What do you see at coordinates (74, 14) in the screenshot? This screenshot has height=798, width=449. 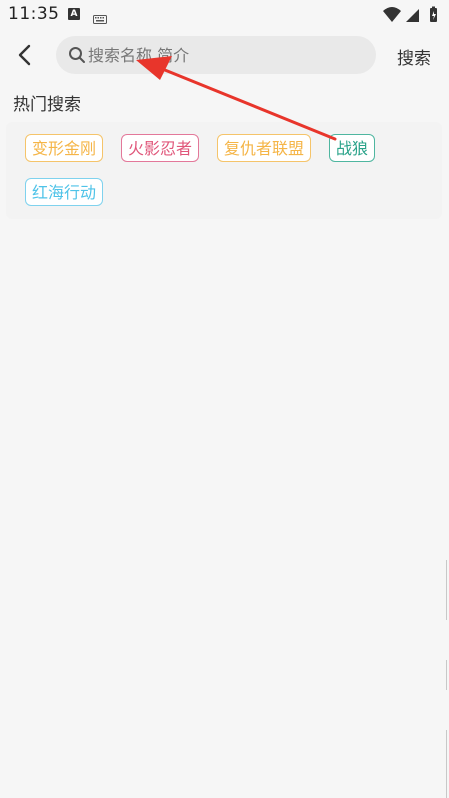 I see `notification-a-icon: A` at bounding box center [74, 14].